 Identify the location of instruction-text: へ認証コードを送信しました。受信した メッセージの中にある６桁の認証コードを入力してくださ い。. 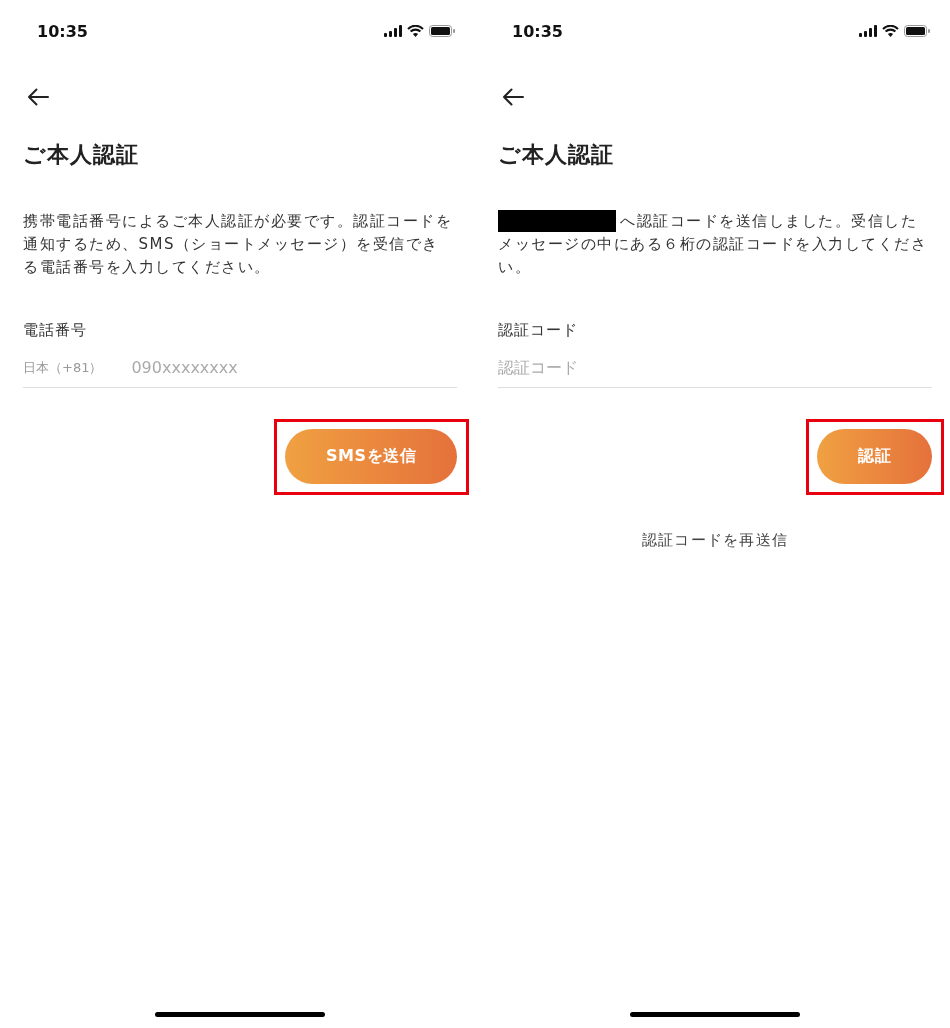
(712, 244).